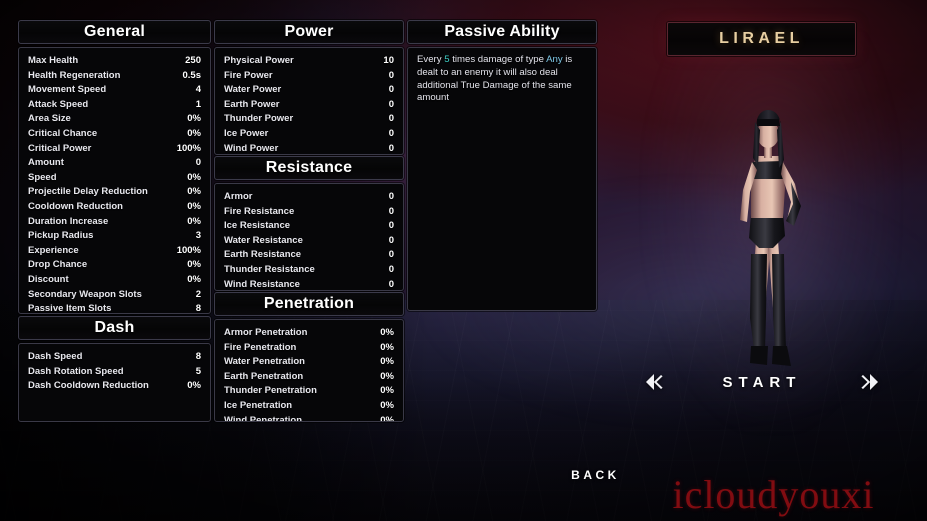 The height and width of the screenshot is (521, 927). Describe the element at coordinates (309, 119) in the screenshot. I see `stat-row: Thunder Power 0` at that location.